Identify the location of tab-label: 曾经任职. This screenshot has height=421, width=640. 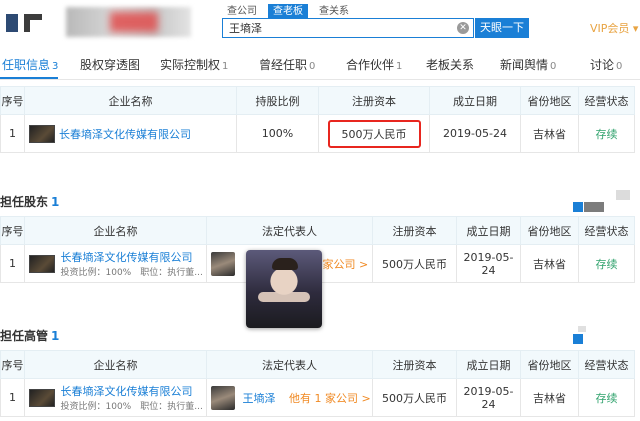
(283, 65).